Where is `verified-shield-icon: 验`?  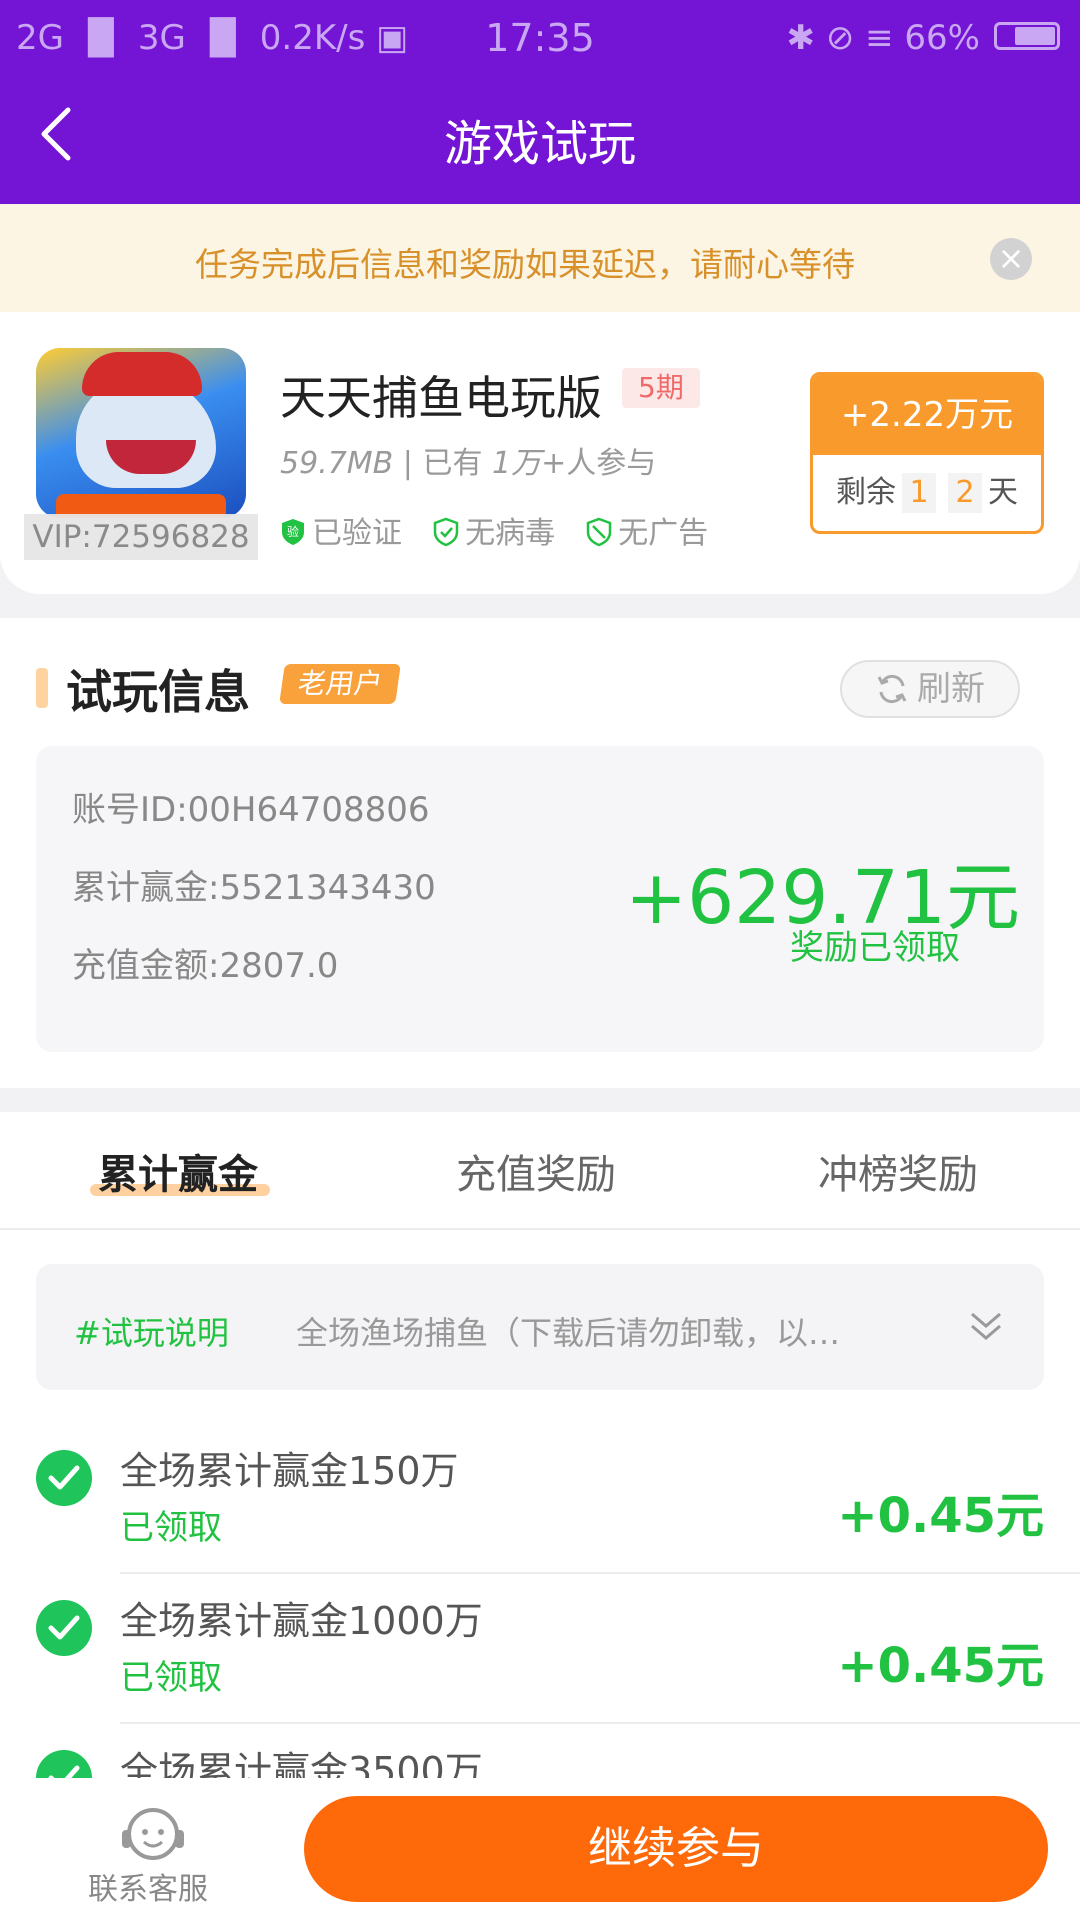 verified-shield-icon: 验 is located at coordinates (293, 532).